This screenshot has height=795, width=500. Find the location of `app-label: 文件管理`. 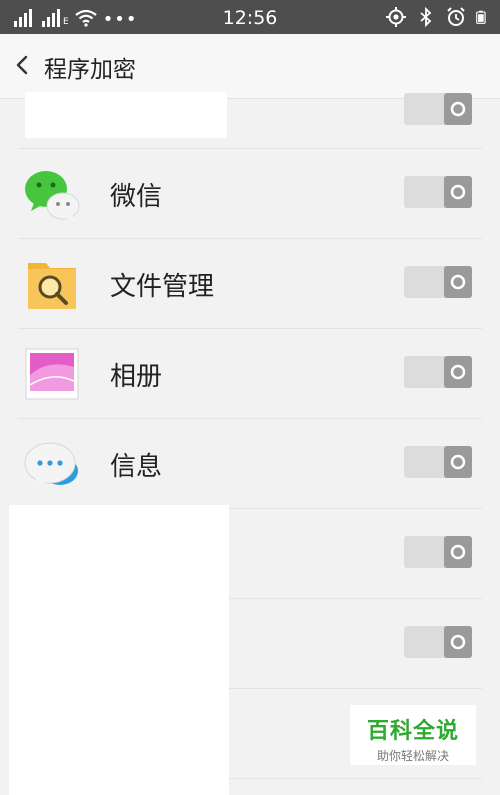

app-label: 文件管理 is located at coordinates (162, 287).